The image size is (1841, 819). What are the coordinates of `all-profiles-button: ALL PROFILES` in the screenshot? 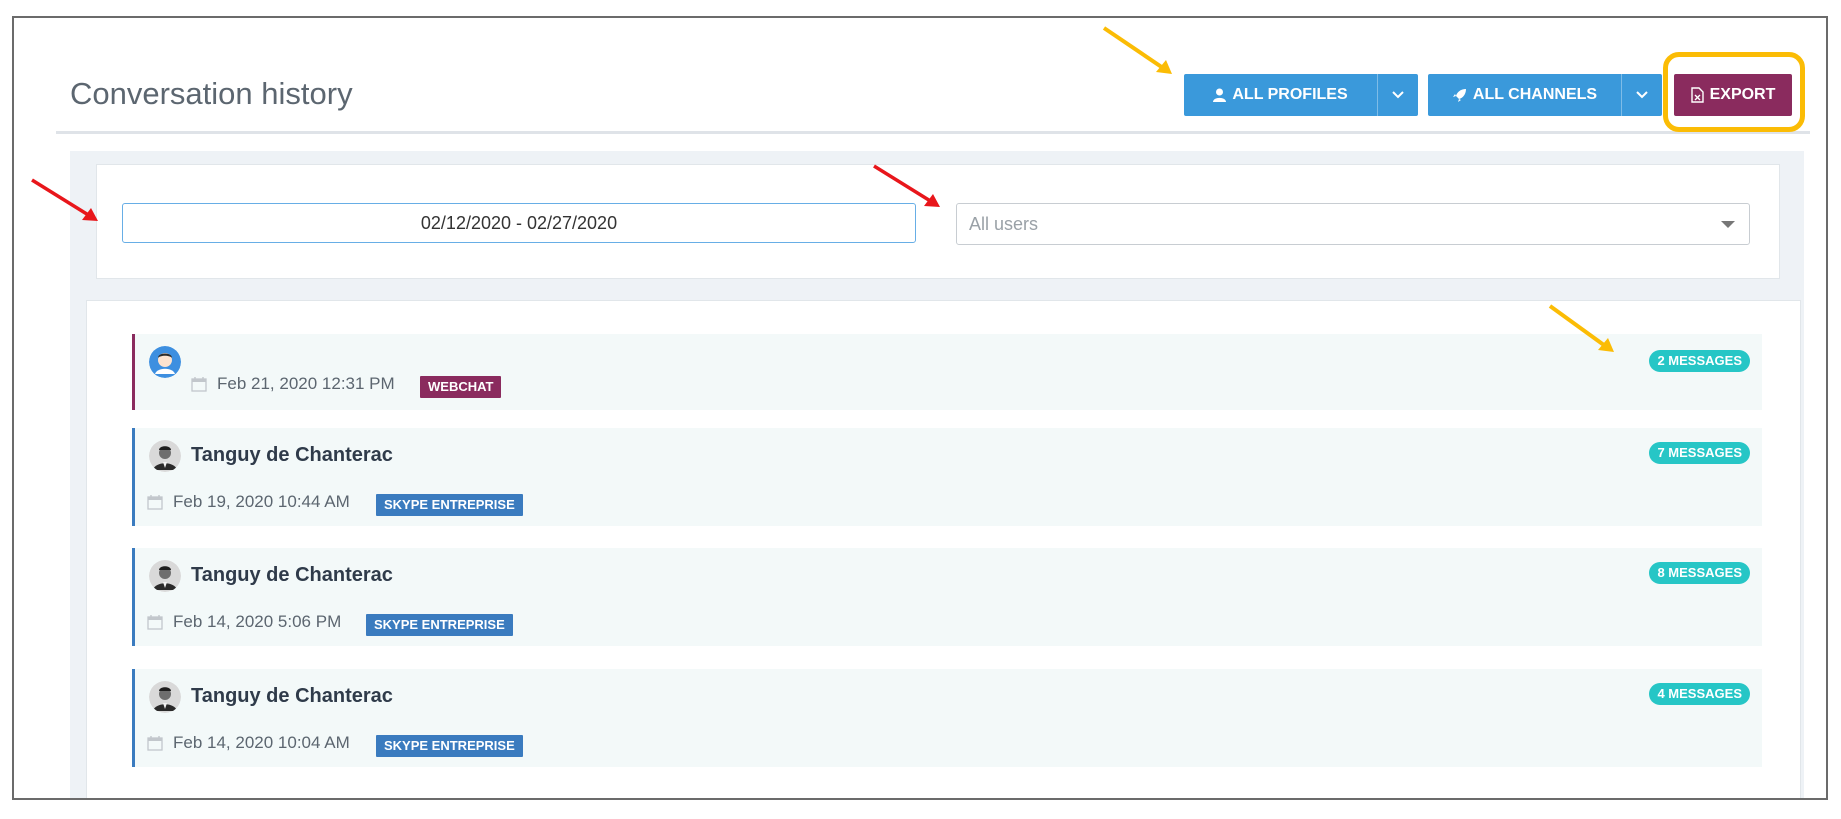 It's located at (1280, 95).